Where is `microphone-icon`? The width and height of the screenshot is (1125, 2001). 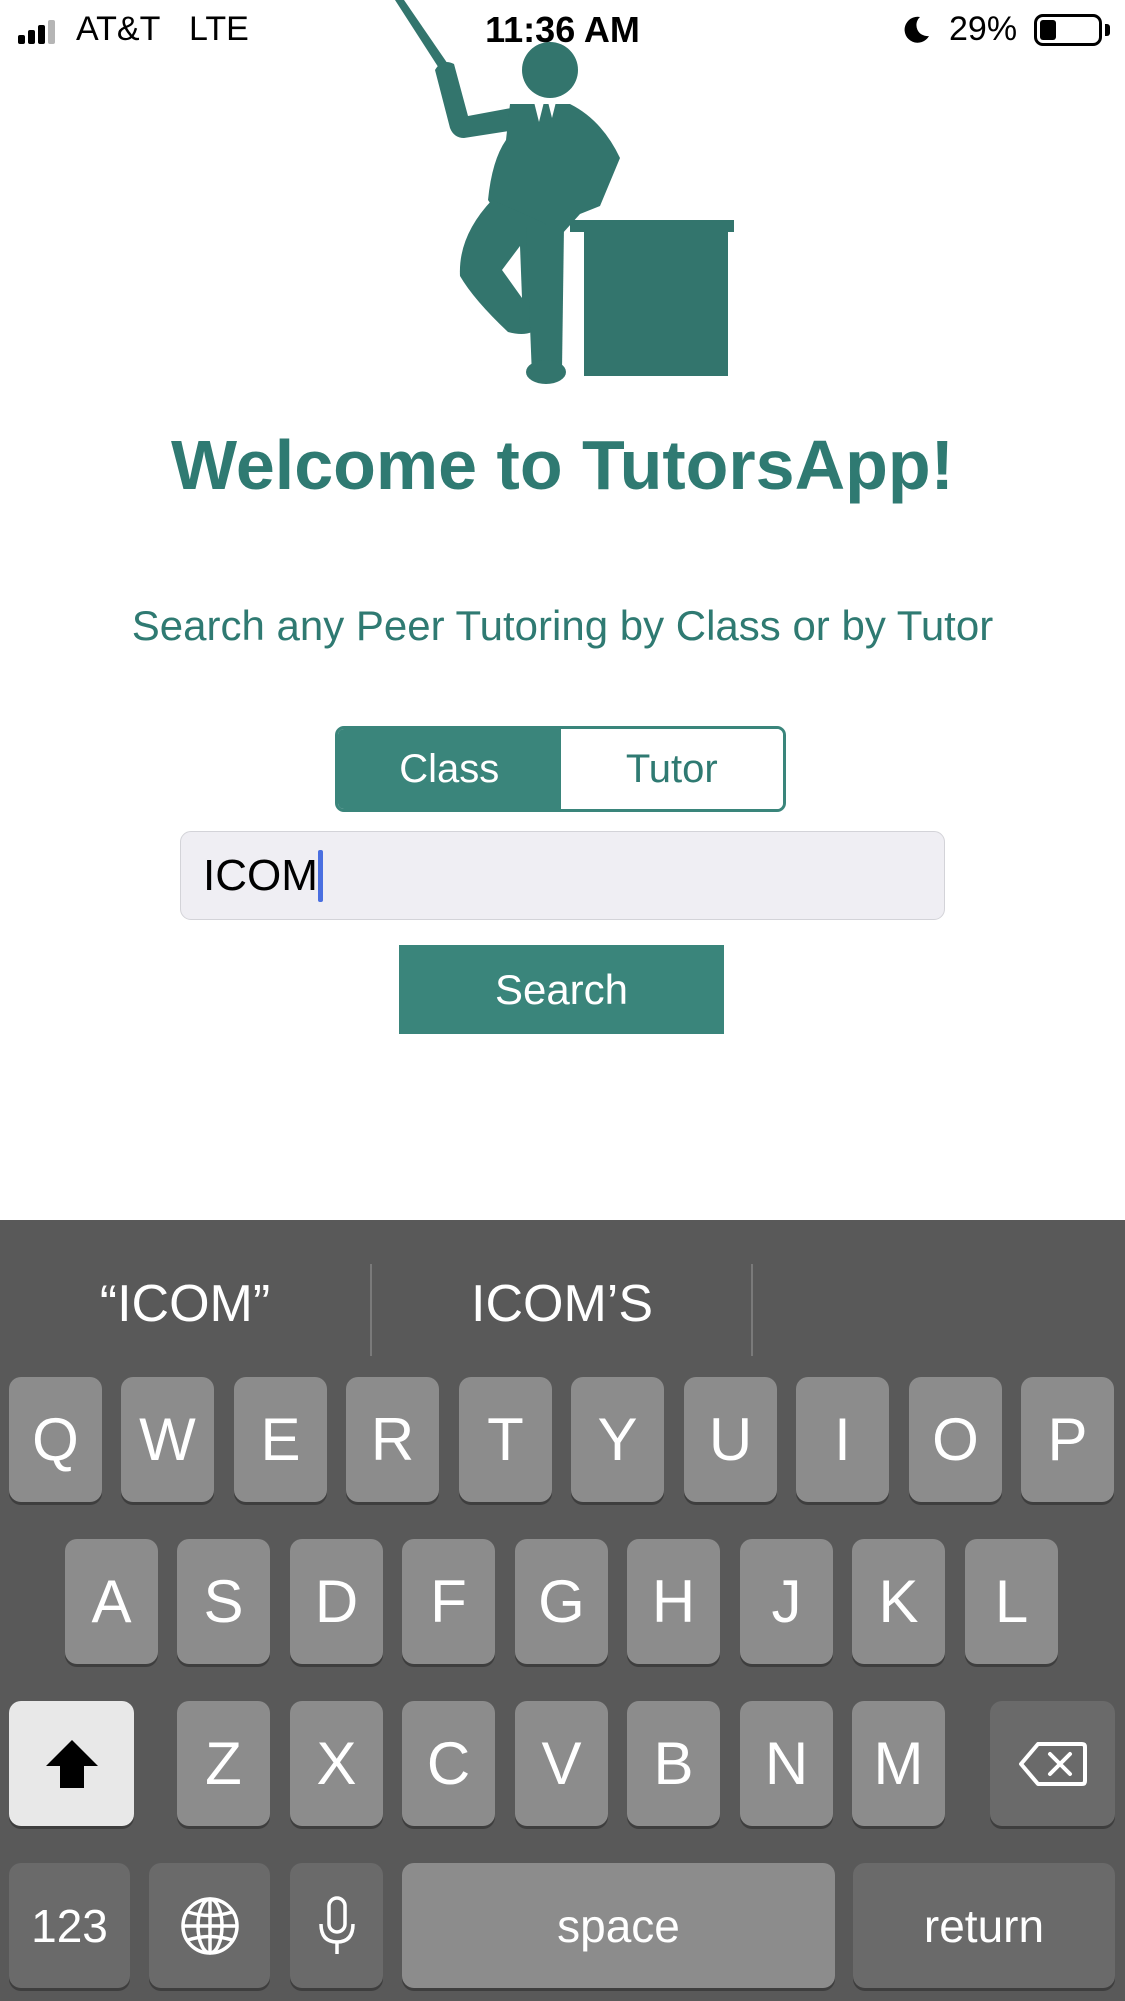 microphone-icon is located at coordinates (336, 1924).